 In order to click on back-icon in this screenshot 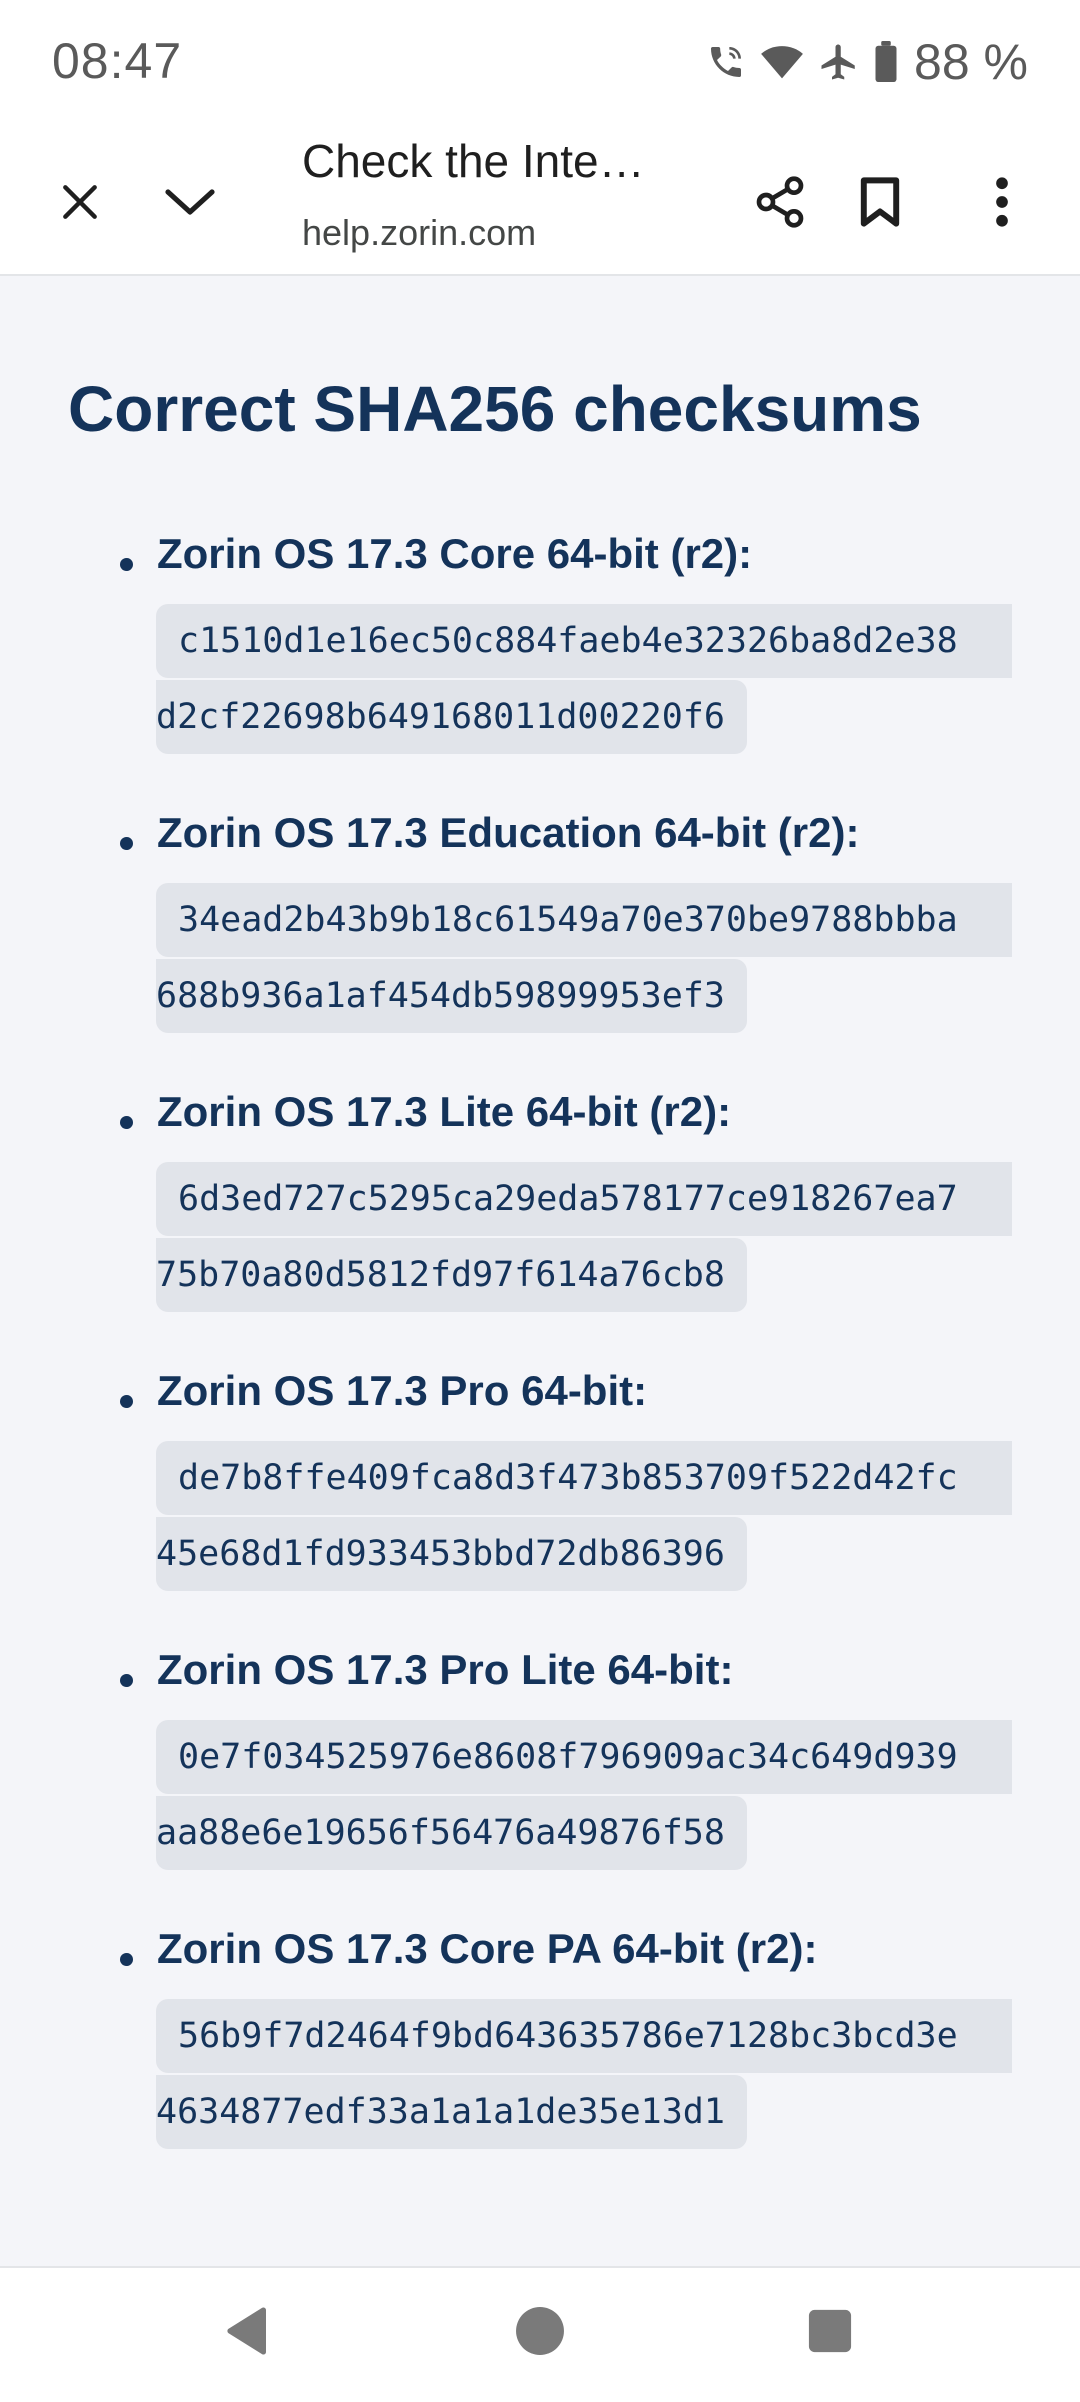, I will do `click(246, 2333)`.